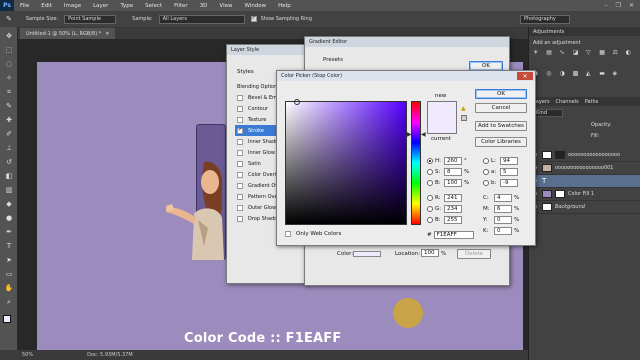  Describe the element at coordinates (565, 58) in the screenshot. I see `curves-icon: ∿` at that location.